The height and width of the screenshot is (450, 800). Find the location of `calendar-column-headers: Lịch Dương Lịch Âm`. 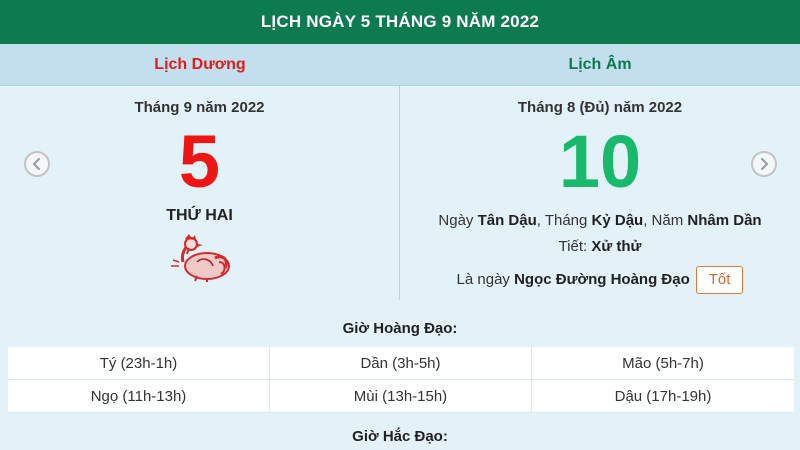

calendar-column-headers: Lịch Dương Lịch Âm is located at coordinates (400, 65).